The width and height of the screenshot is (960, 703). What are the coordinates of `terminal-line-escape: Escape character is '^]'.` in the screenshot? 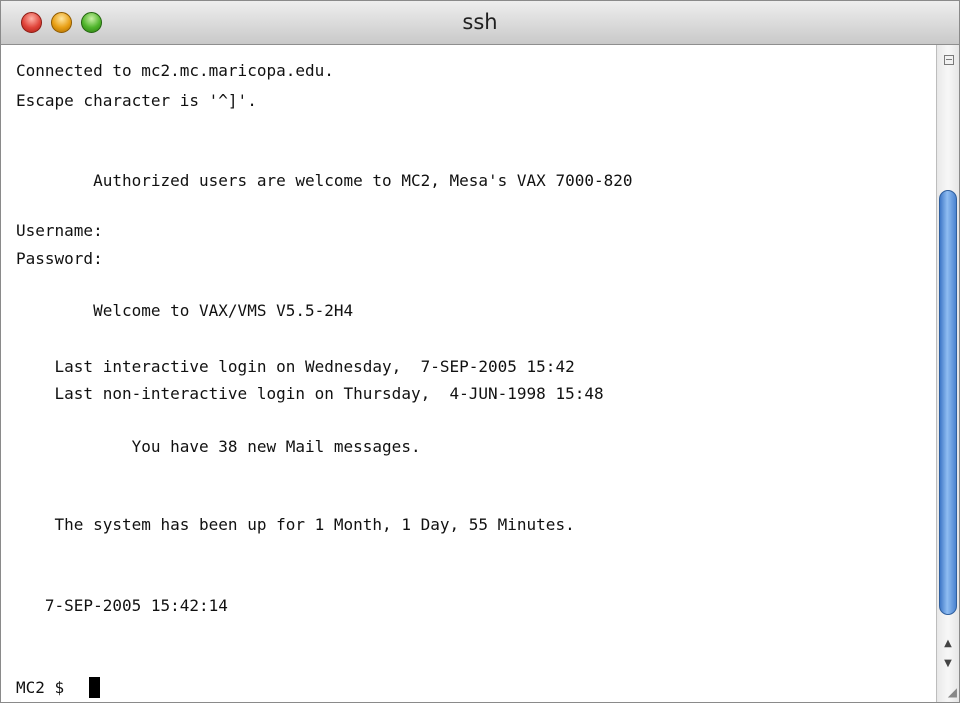 It's located at (136, 100).